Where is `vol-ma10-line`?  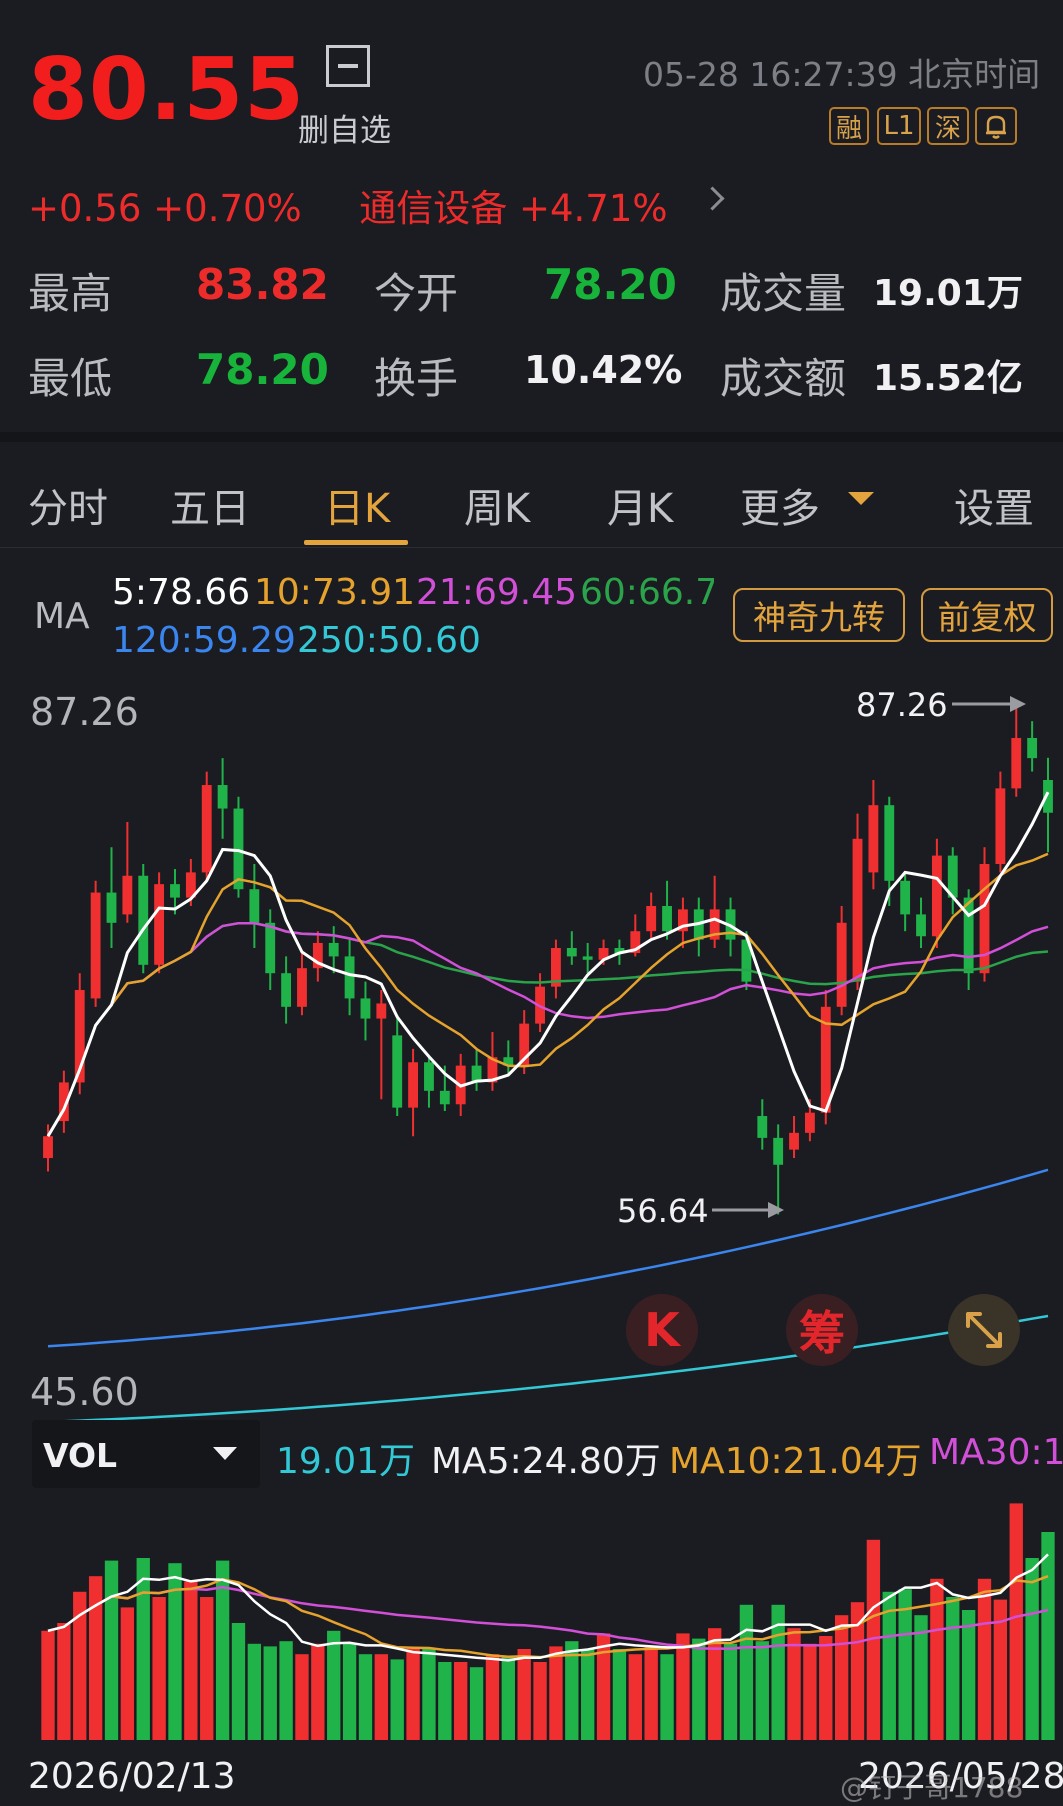
vol-ma10-line is located at coordinates (548, 1617).